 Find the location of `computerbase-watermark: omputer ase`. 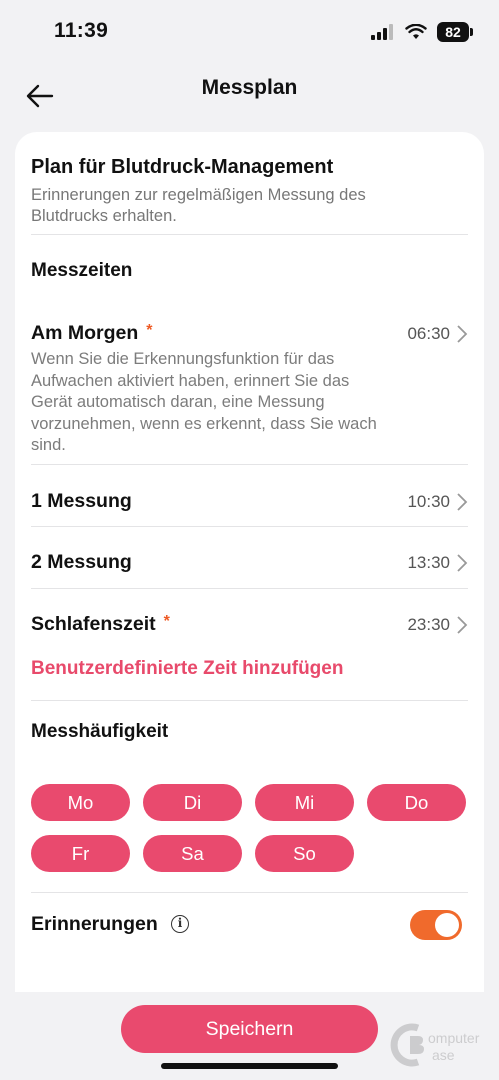

computerbase-watermark: omputer ase is located at coordinates (435, 1045).